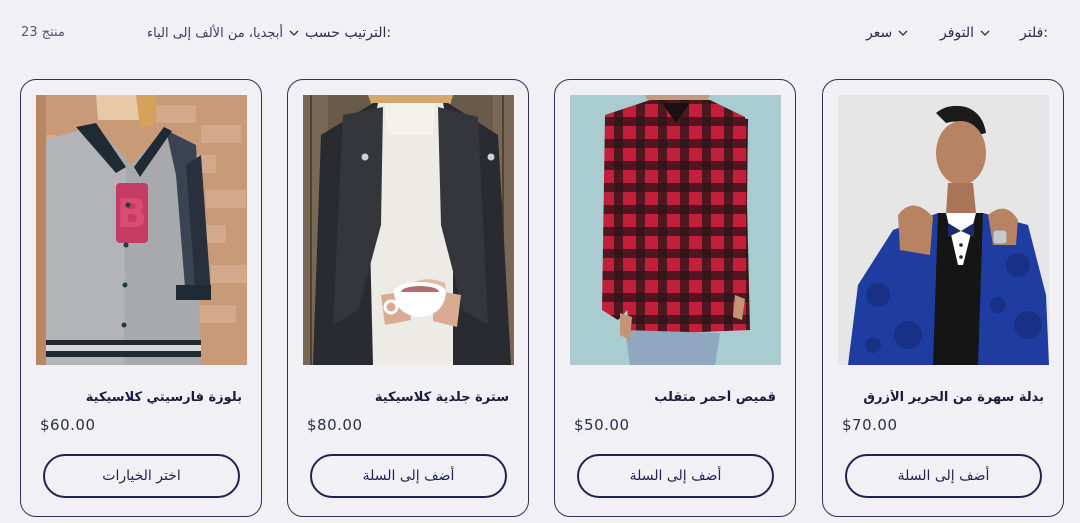  I want to click on sort-label: الترتيب حسب:, so click(348, 33).